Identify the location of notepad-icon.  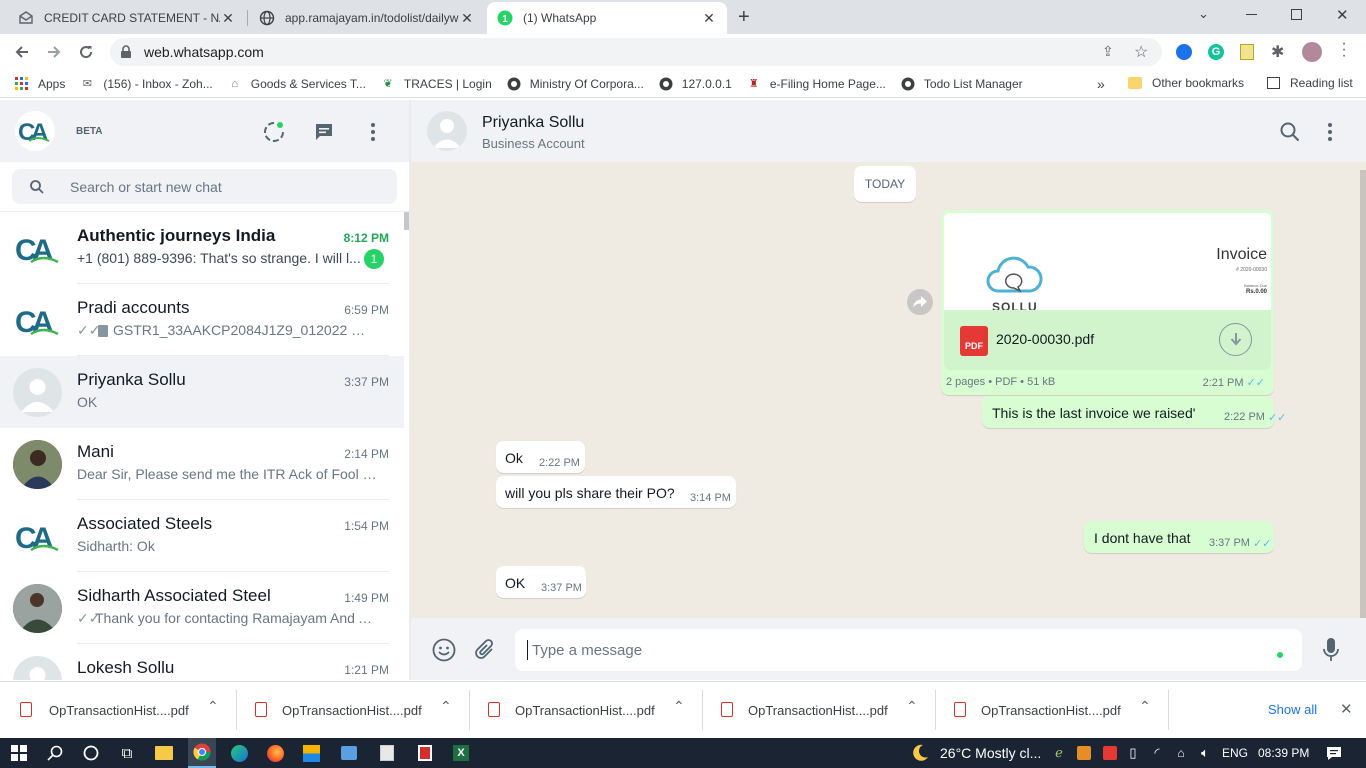
(387, 753).